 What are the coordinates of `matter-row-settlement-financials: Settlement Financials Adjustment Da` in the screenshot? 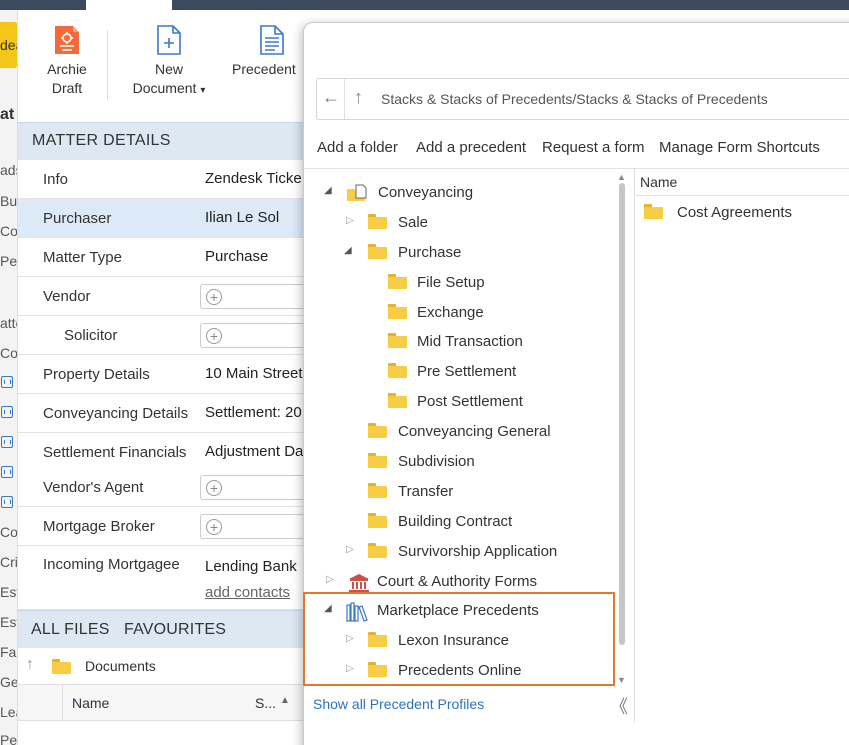 It's located at (163, 452).